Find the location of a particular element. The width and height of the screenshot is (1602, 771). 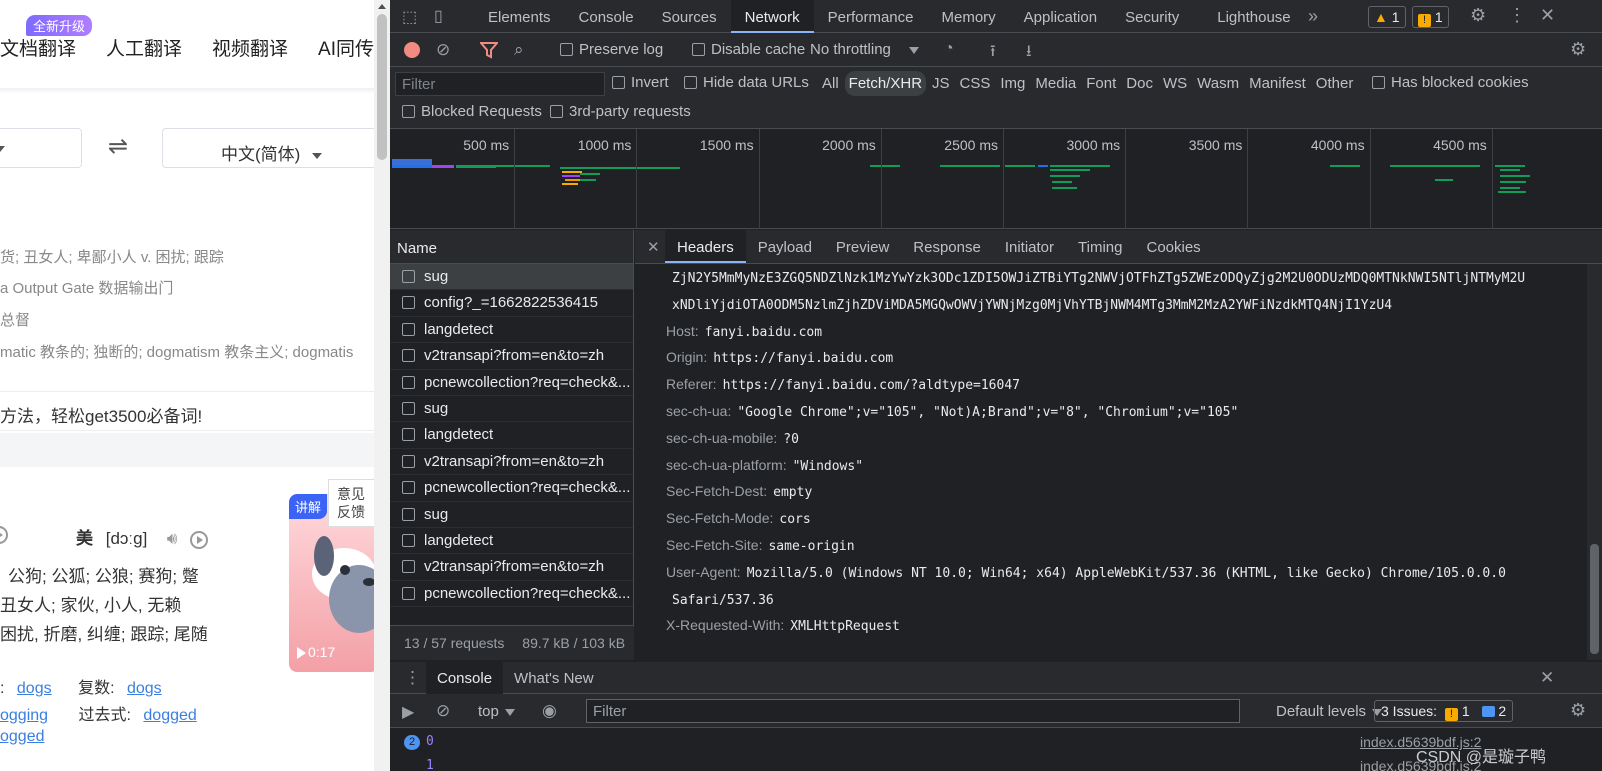

export-har-icon: ⭳ is located at coordinates (1029, 53).